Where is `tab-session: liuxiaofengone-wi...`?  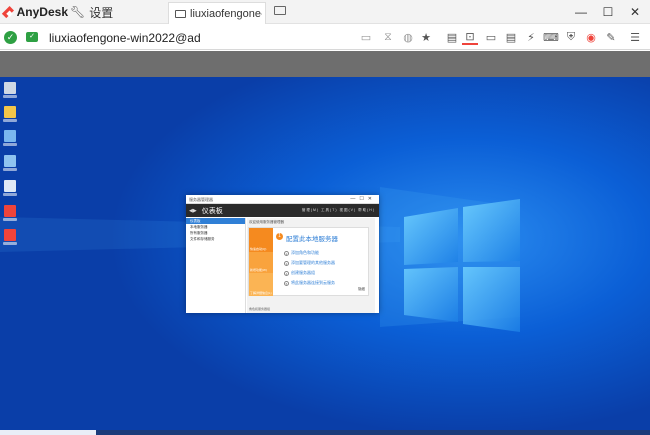 tab-session: liuxiaofengone-wi... is located at coordinates (217, 13).